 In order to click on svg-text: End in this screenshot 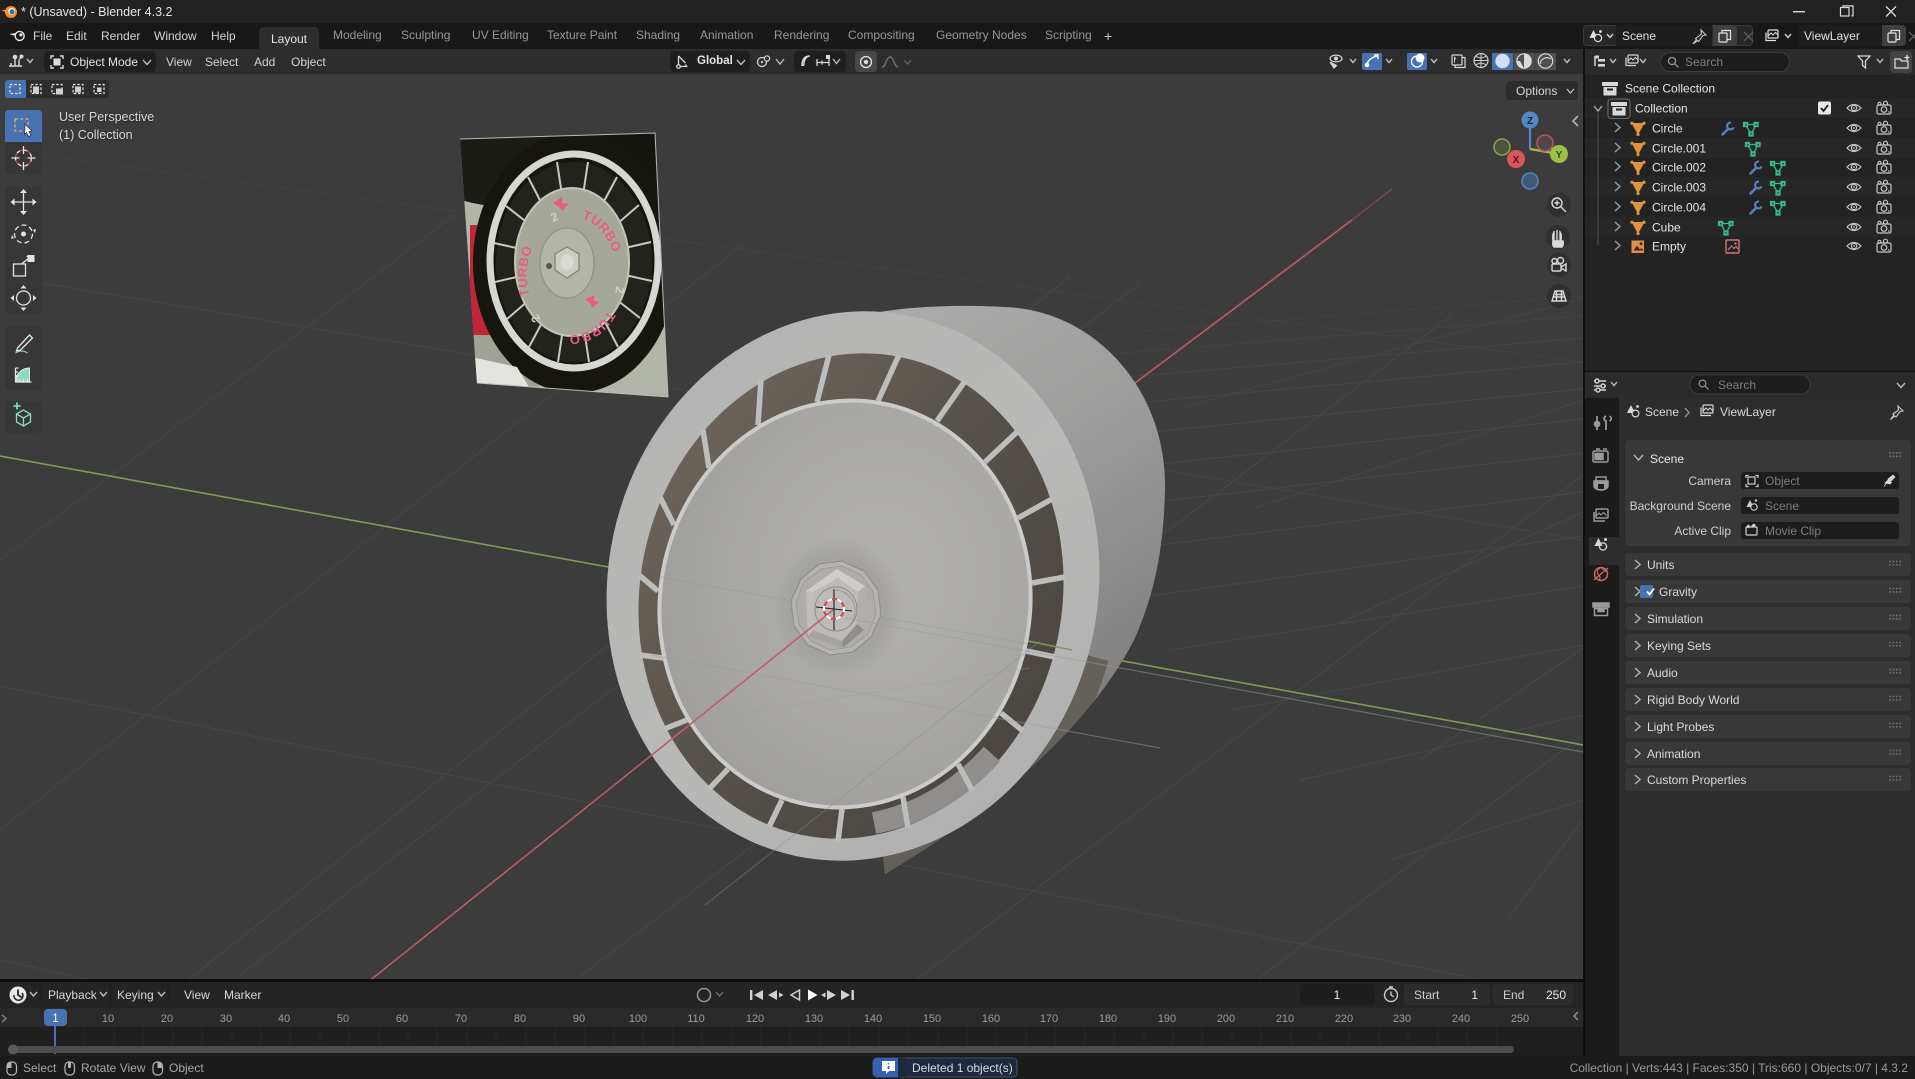, I will do `click(1513, 995)`.